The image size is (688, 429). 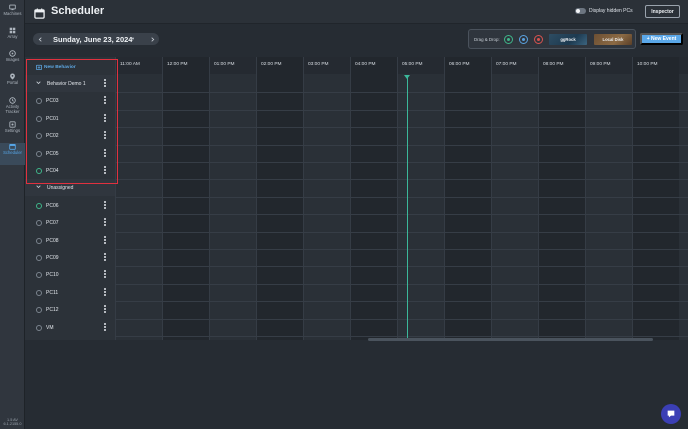 What do you see at coordinates (52, 258) in the screenshot?
I see `pc-name: PC09` at bounding box center [52, 258].